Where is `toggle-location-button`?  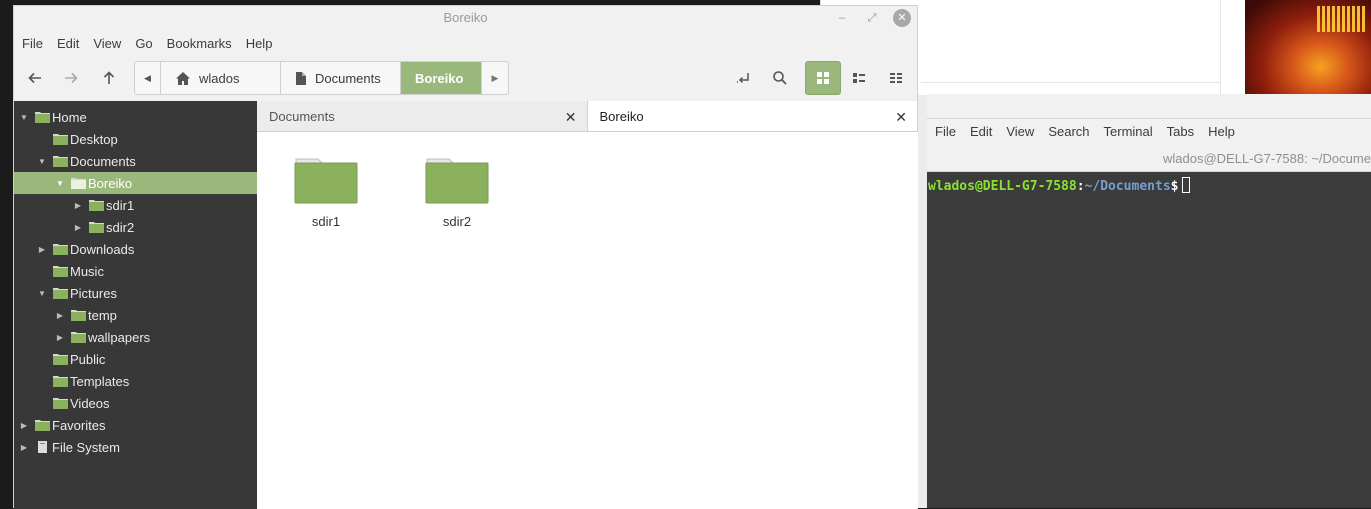
toggle-location-button is located at coordinates (743, 78).